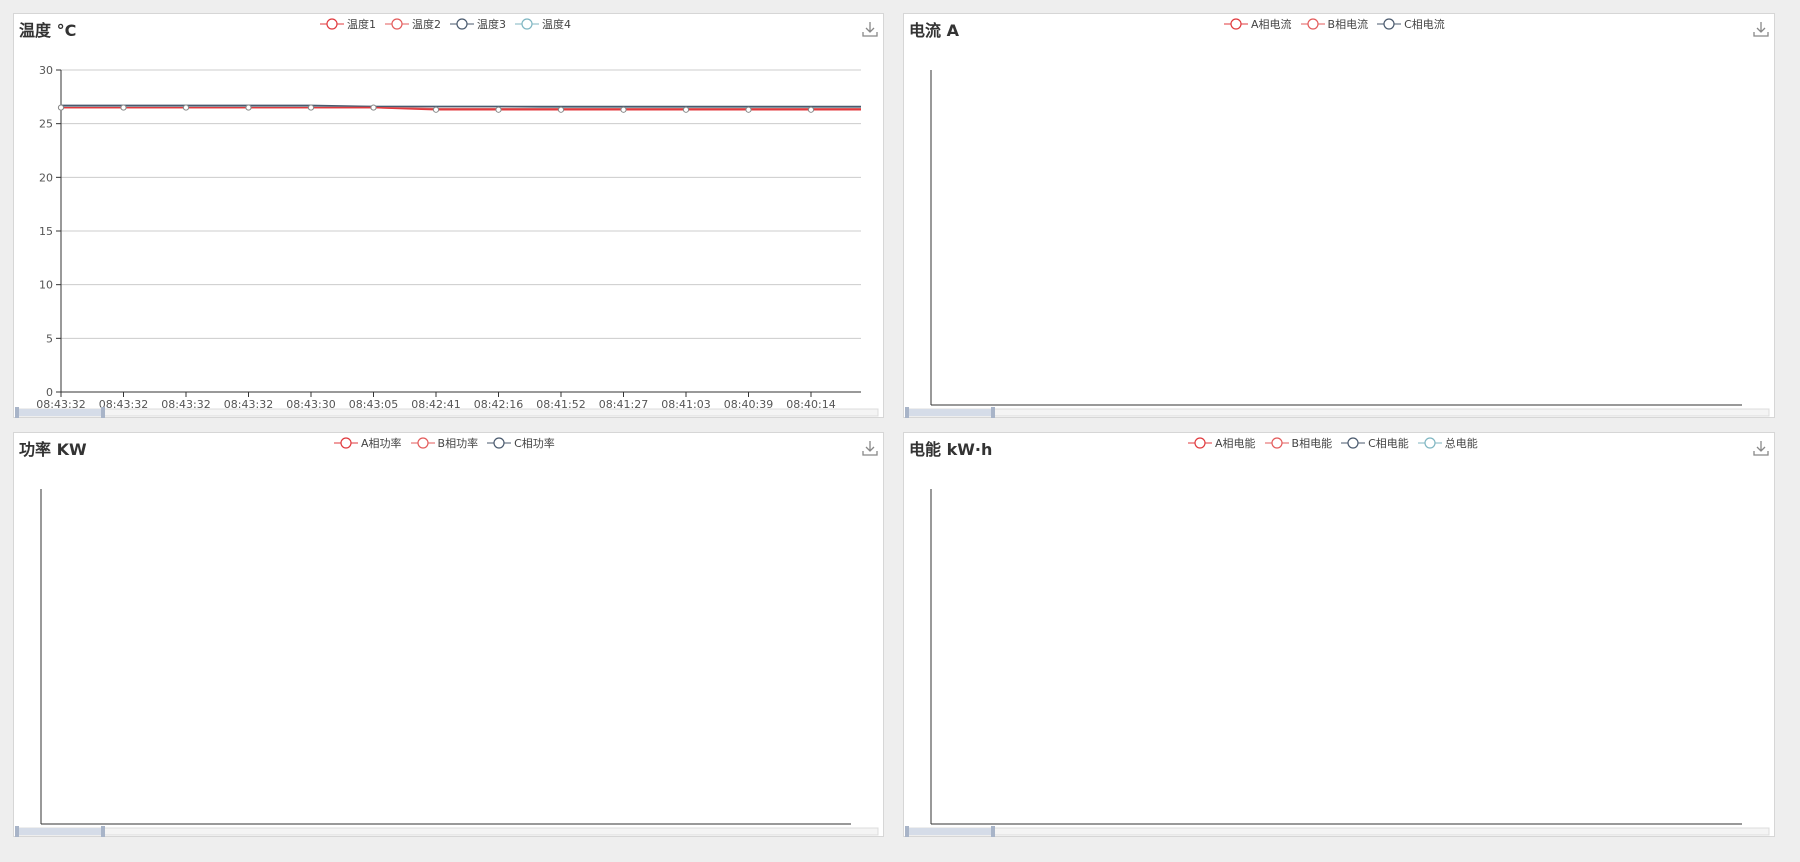 This screenshot has width=1800, height=862. I want to click on y-tick-label: 5, so click(49, 338).